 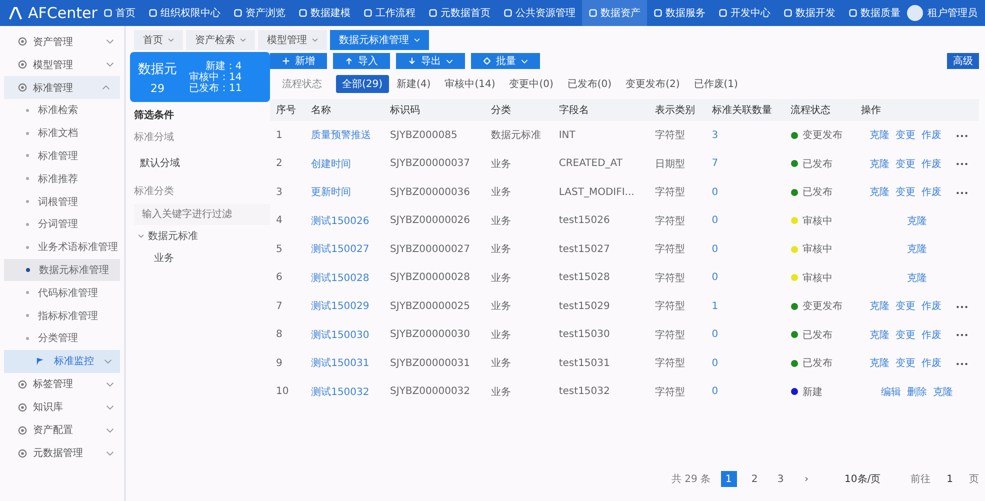 I want to click on nav-tab: 数据资产, so click(x=615, y=13).